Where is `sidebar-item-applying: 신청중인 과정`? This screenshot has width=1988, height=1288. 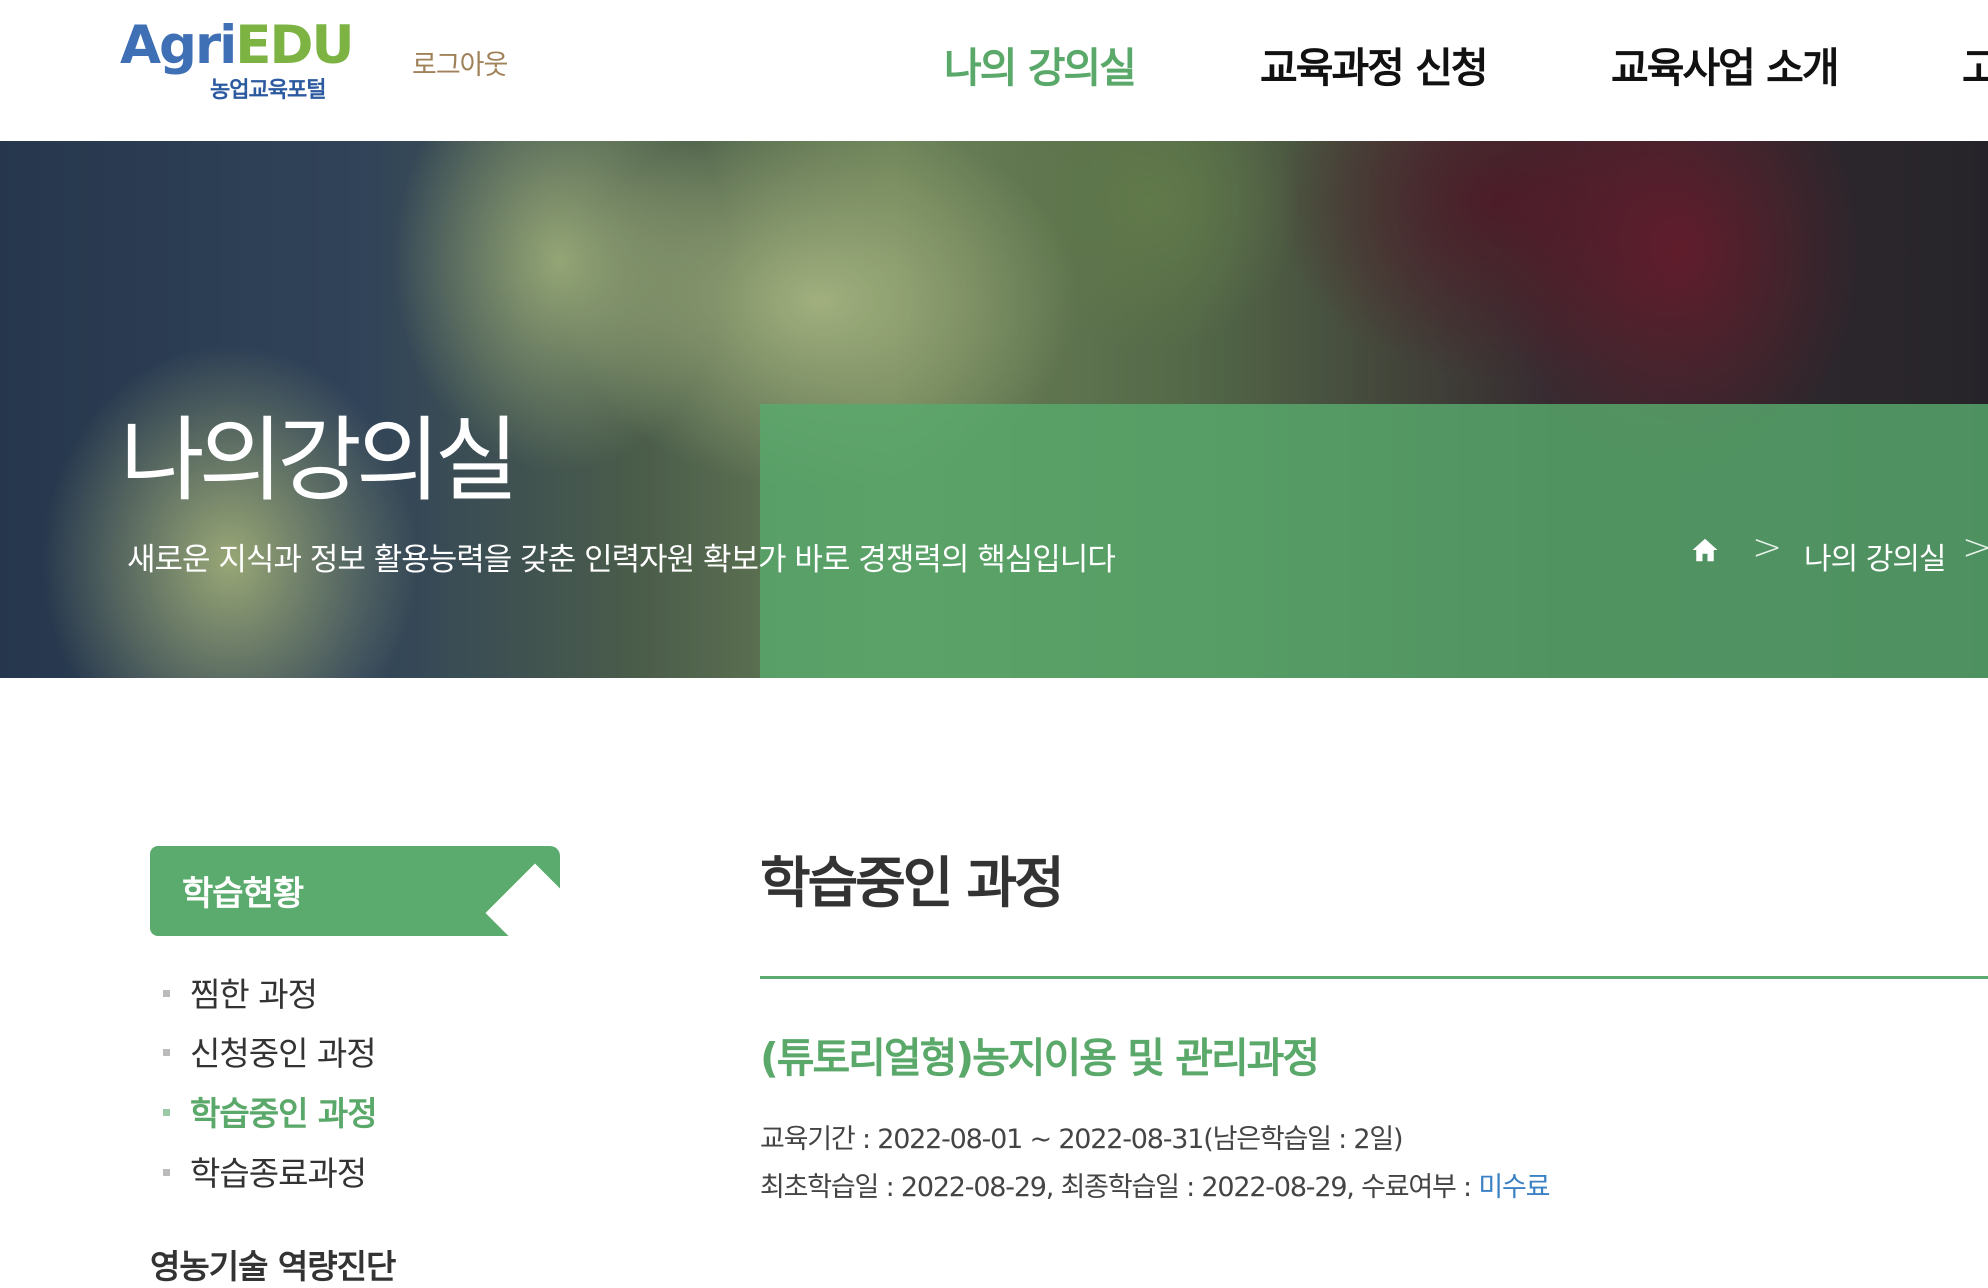
sidebar-item-applying: 신청중인 과정 is located at coordinates (270, 1051).